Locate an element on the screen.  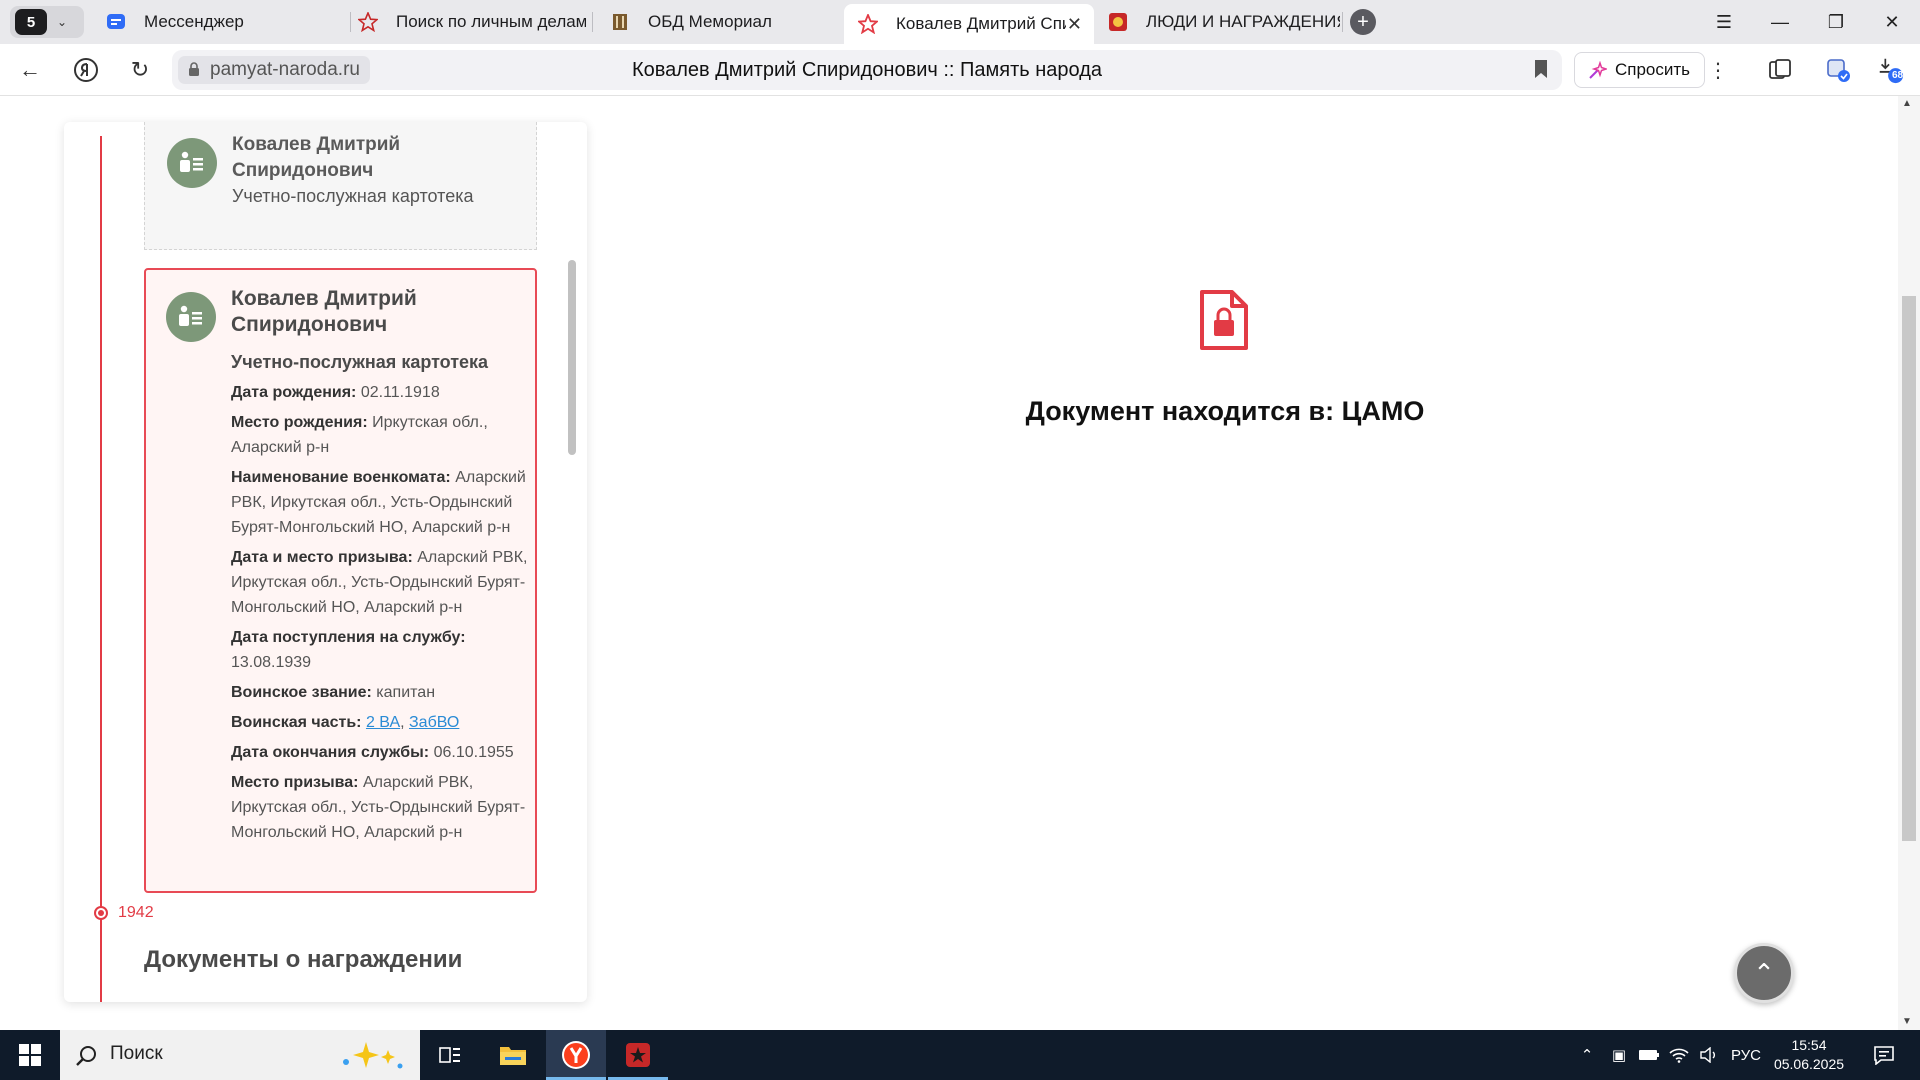
notification-center-icon is located at coordinates (1884, 1055).